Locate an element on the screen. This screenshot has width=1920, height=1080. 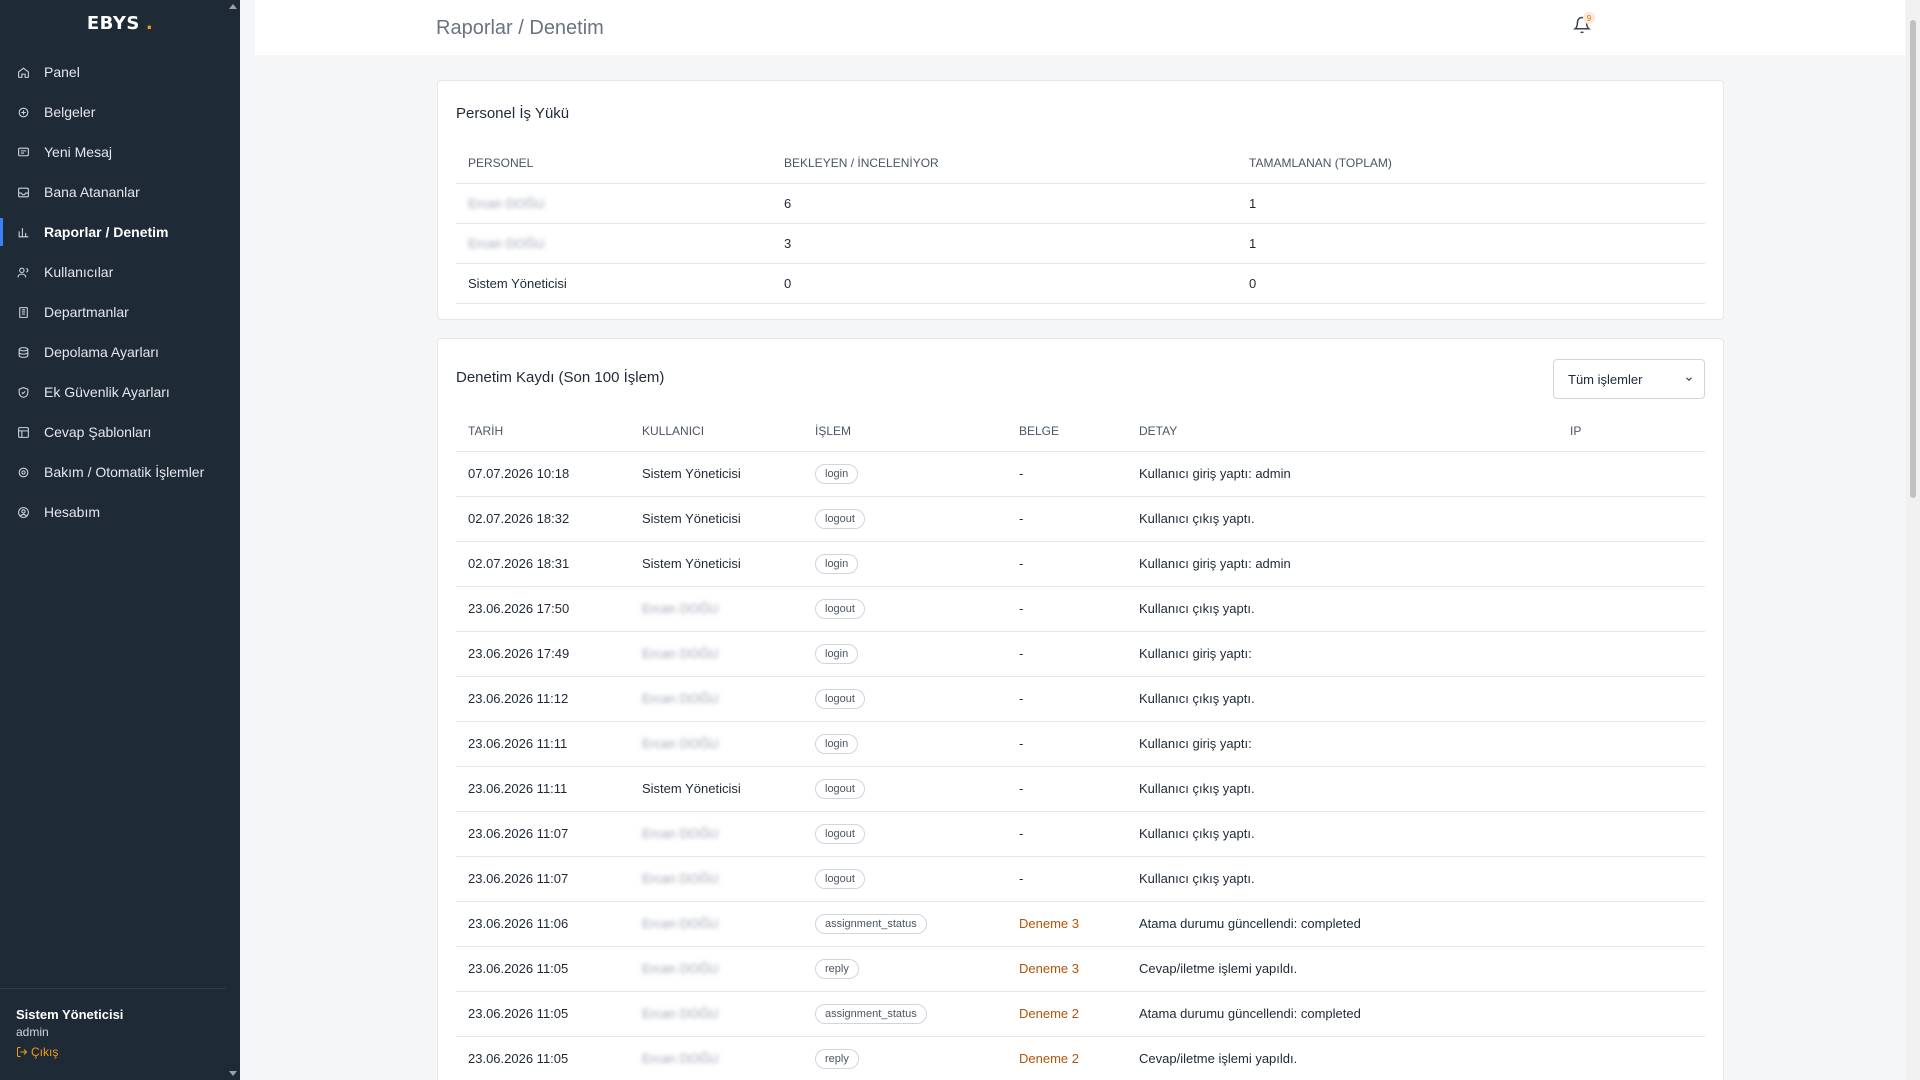
workload-pending: 0 is located at coordinates (1004, 283).